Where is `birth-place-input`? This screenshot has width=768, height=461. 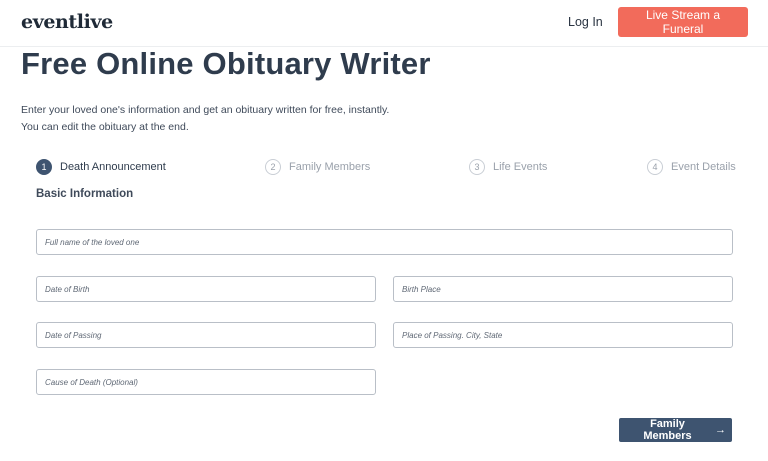
birth-place-input is located at coordinates (563, 289).